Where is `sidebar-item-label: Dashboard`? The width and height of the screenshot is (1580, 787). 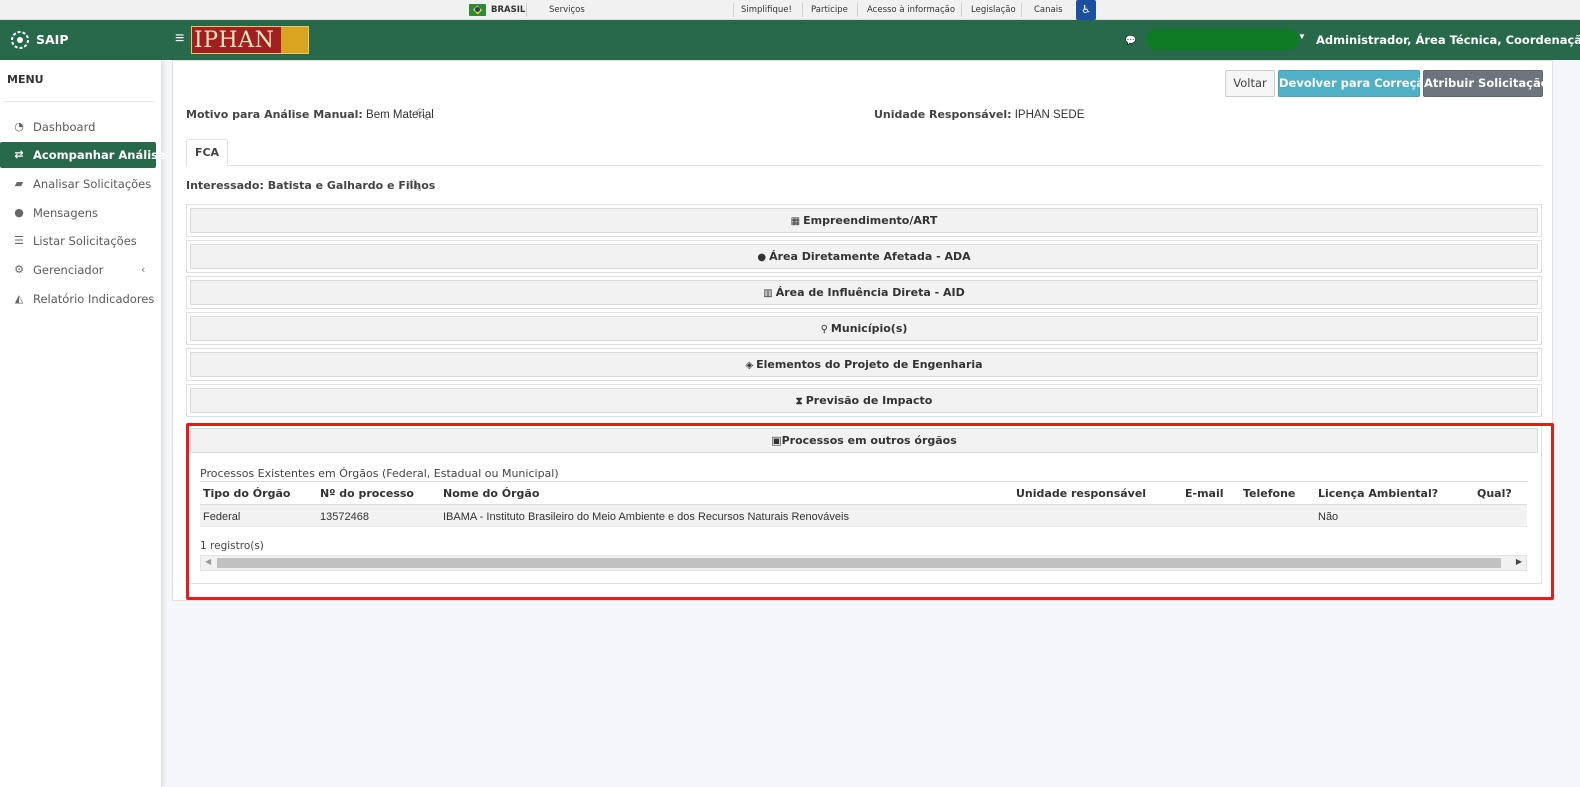
sidebar-item-label: Dashboard is located at coordinates (64, 127).